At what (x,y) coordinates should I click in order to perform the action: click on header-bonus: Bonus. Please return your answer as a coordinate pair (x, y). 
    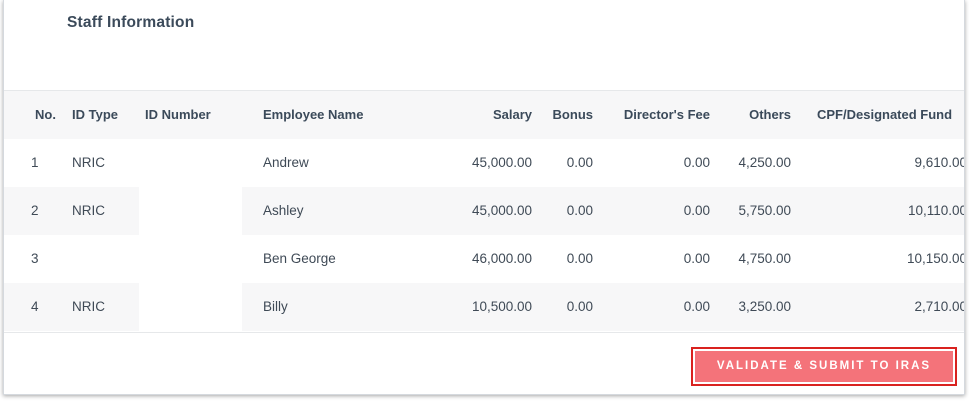
    Looking at the image, I should click on (572, 114).